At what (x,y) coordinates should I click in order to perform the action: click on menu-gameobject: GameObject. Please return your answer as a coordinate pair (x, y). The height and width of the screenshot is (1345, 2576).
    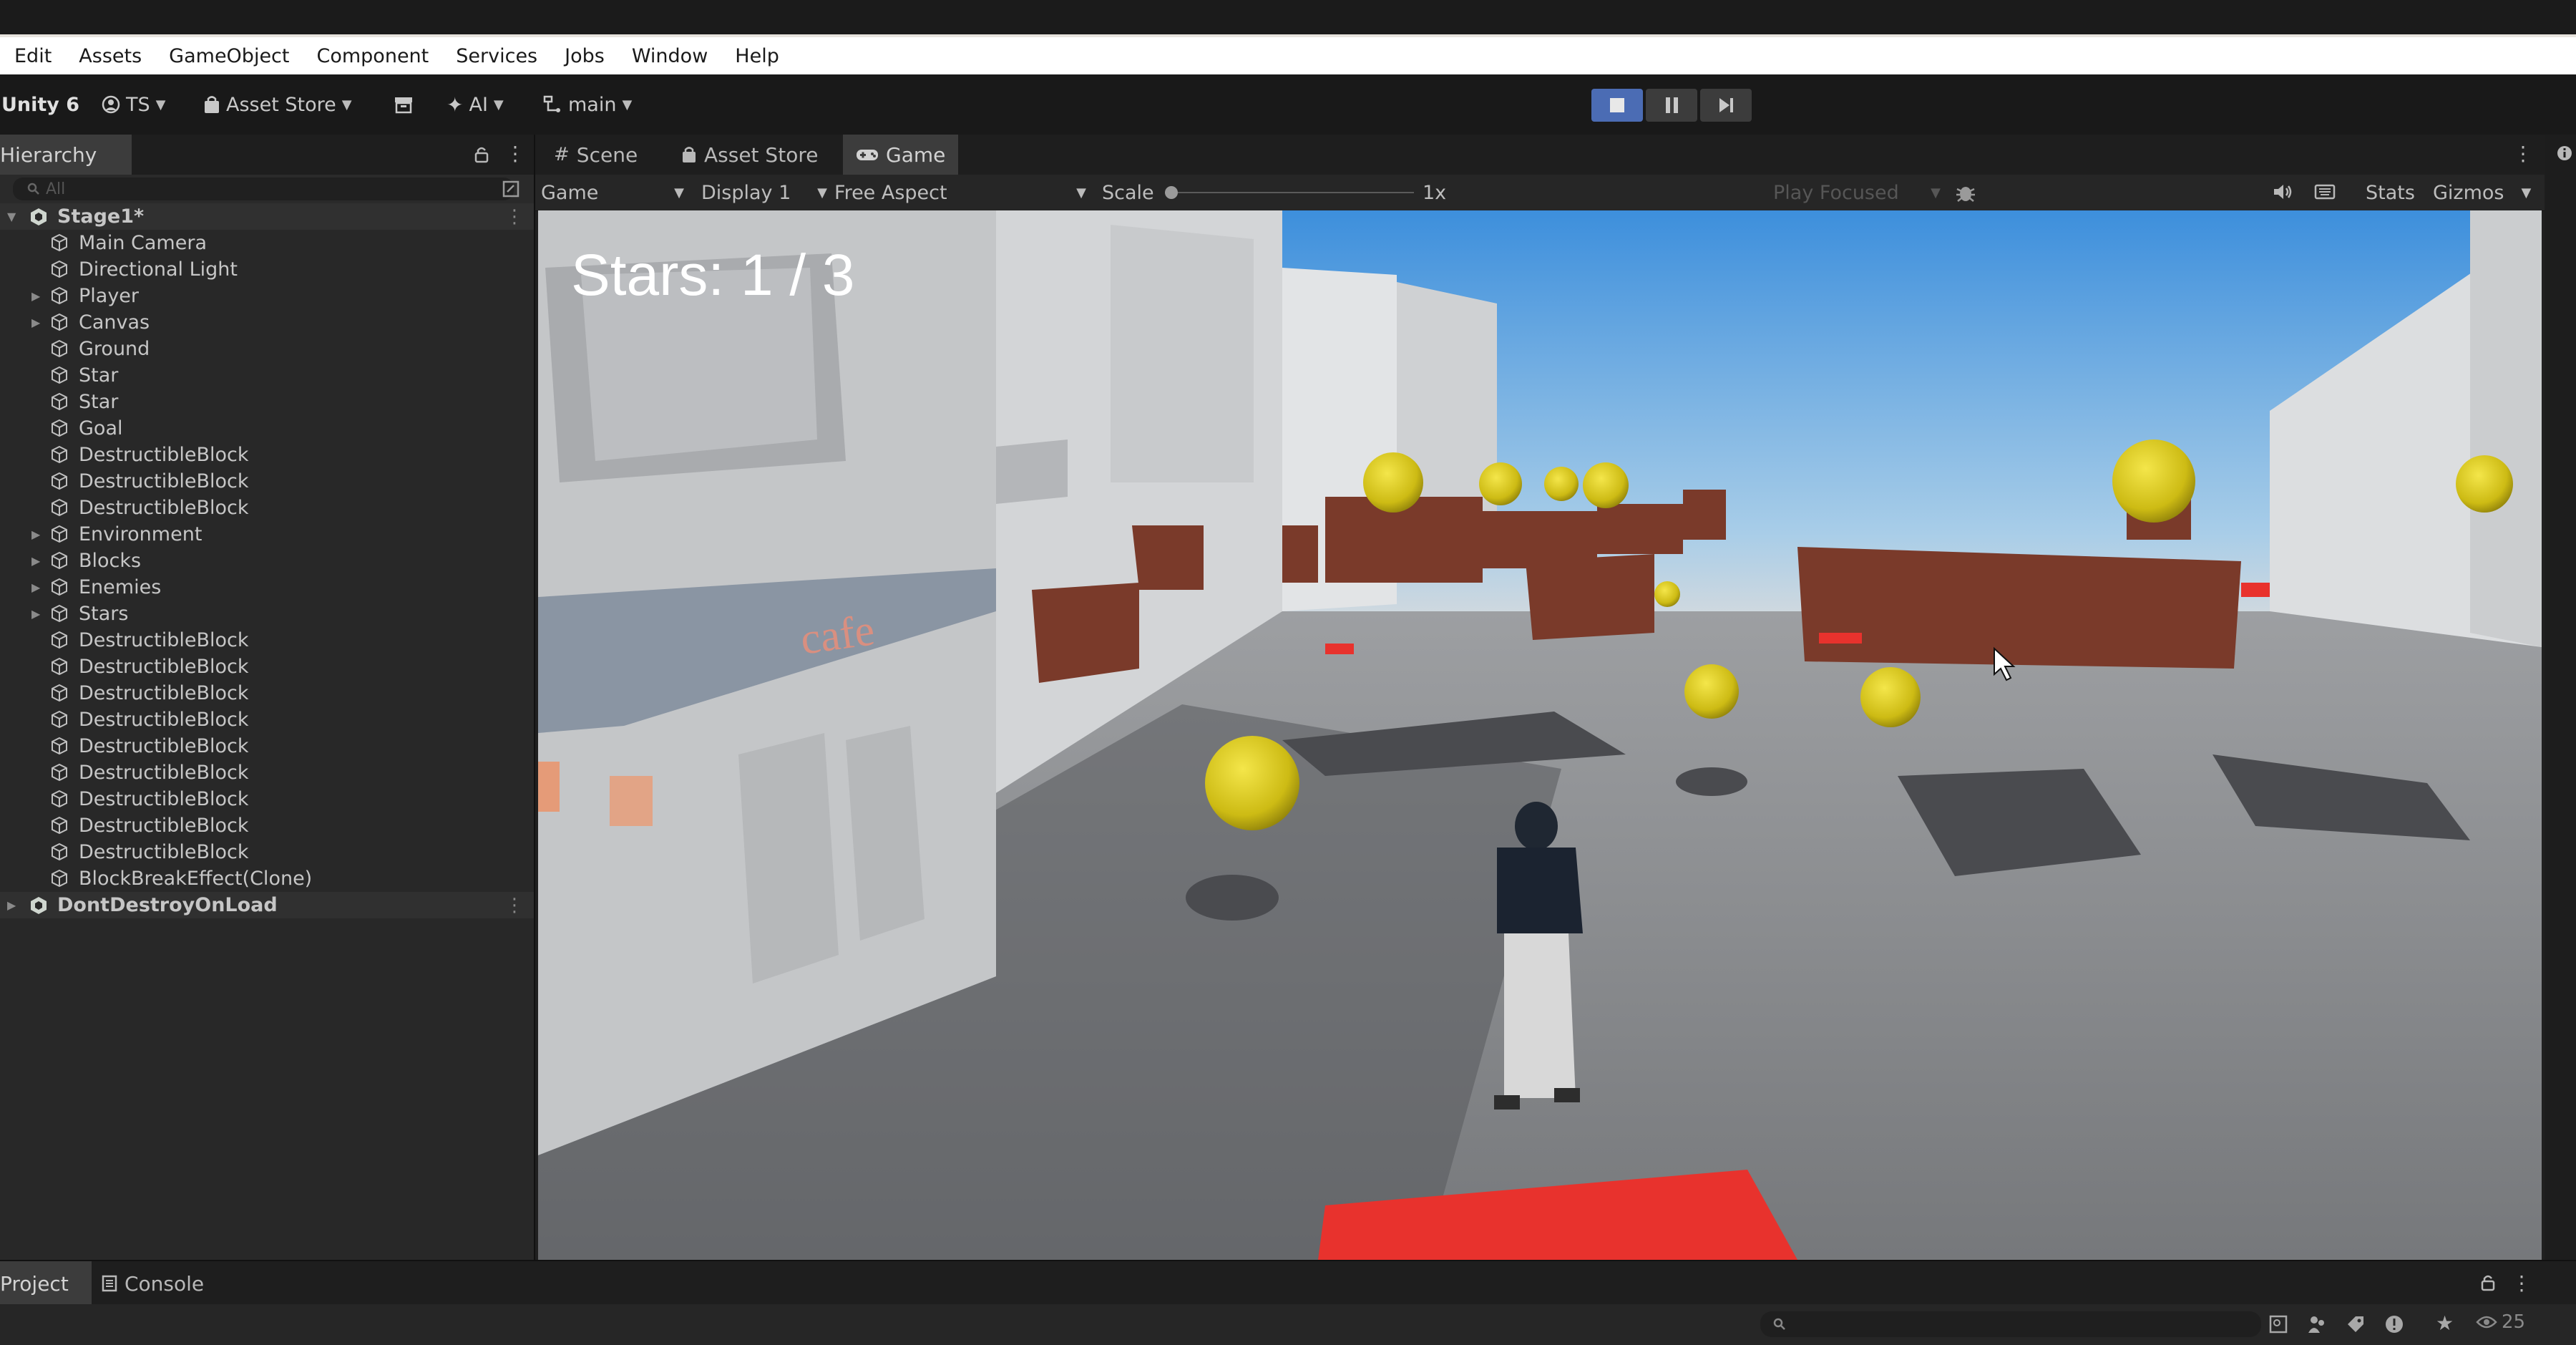
    Looking at the image, I should click on (229, 56).